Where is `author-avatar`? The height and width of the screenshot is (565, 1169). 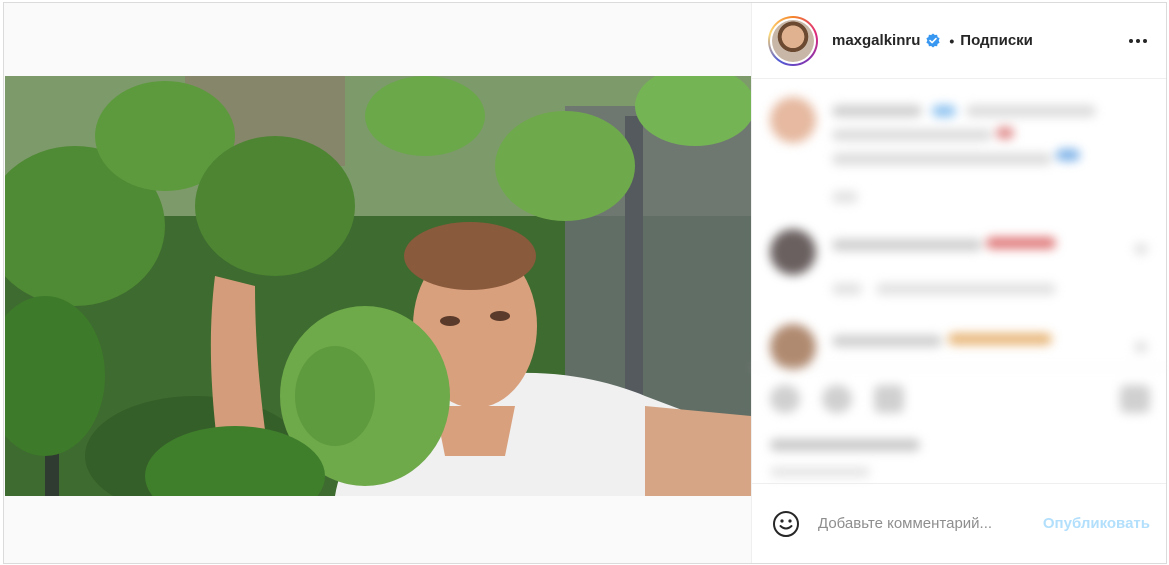
author-avatar is located at coordinates (793, 40).